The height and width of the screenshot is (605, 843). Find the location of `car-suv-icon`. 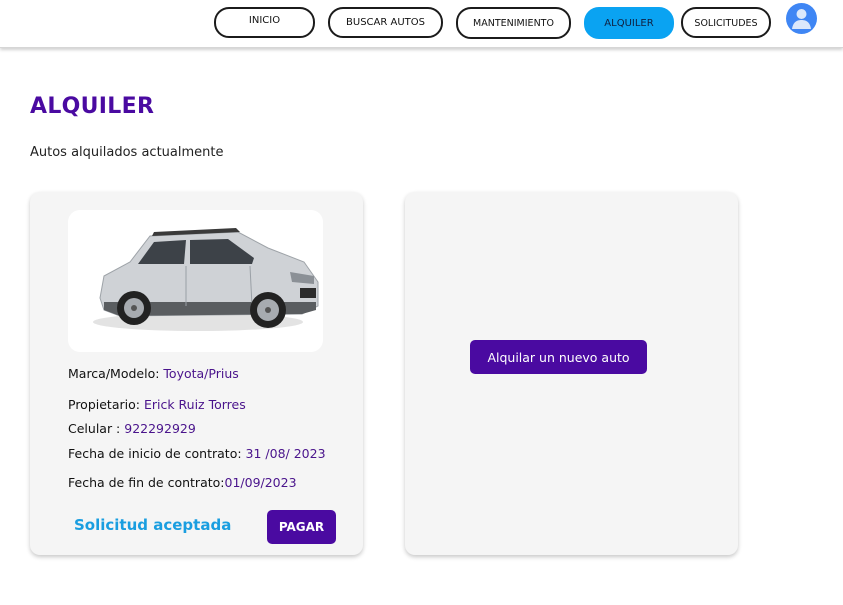

car-suv-icon is located at coordinates (206, 279).